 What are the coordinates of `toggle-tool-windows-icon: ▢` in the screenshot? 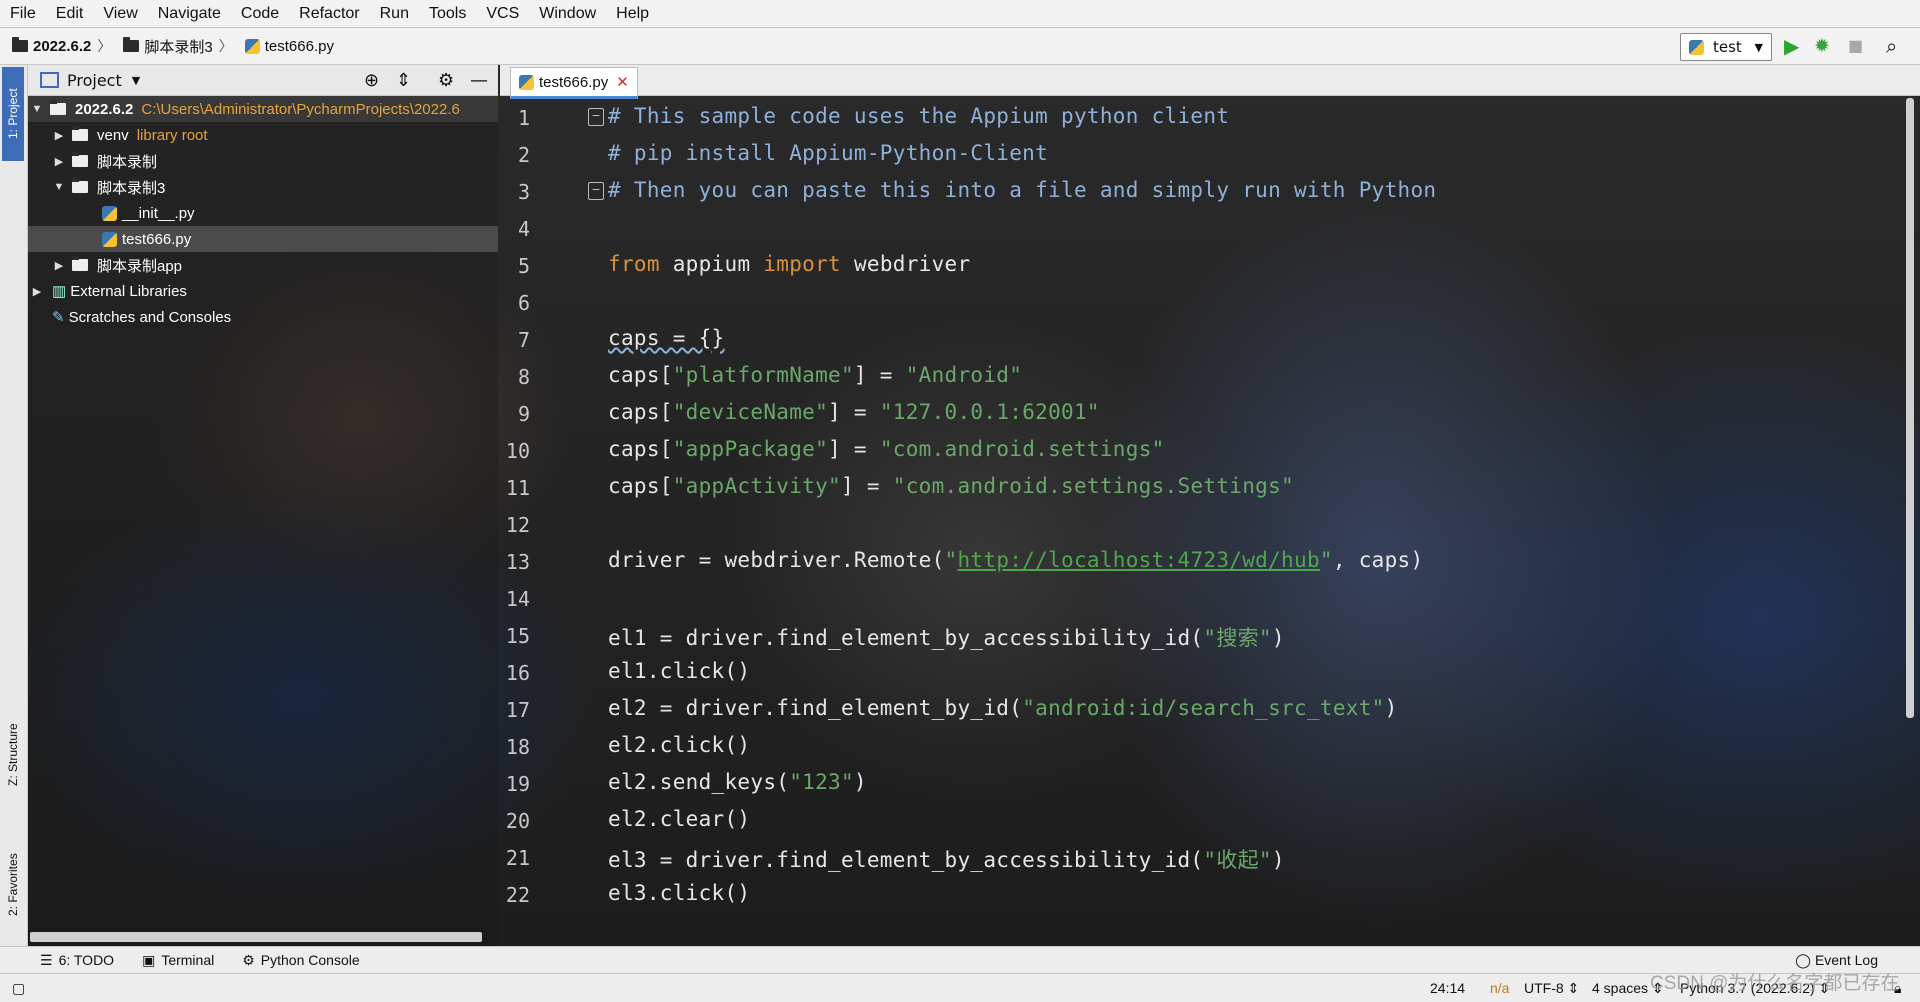 It's located at (18, 988).